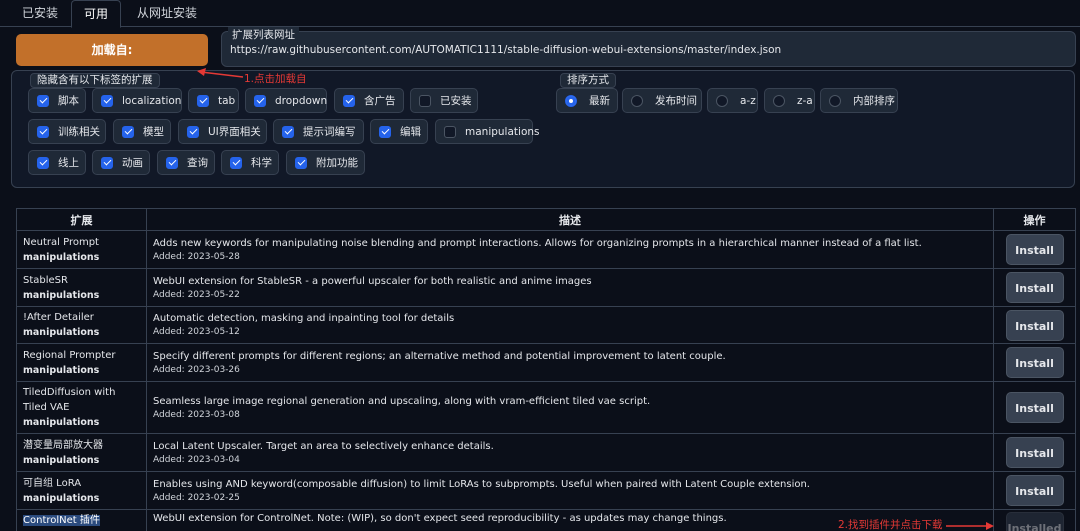  What do you see at coordinates (587, 100) in the screenshot?
I see `sort-option-newest: 最新` at bounding box center [587, 100].